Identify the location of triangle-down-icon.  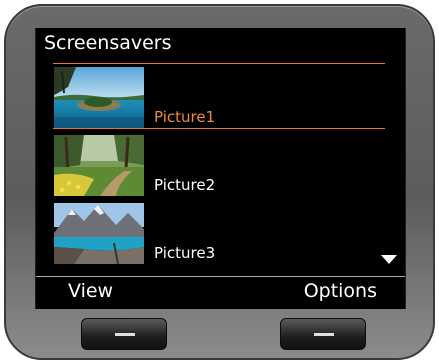
(389, 259).